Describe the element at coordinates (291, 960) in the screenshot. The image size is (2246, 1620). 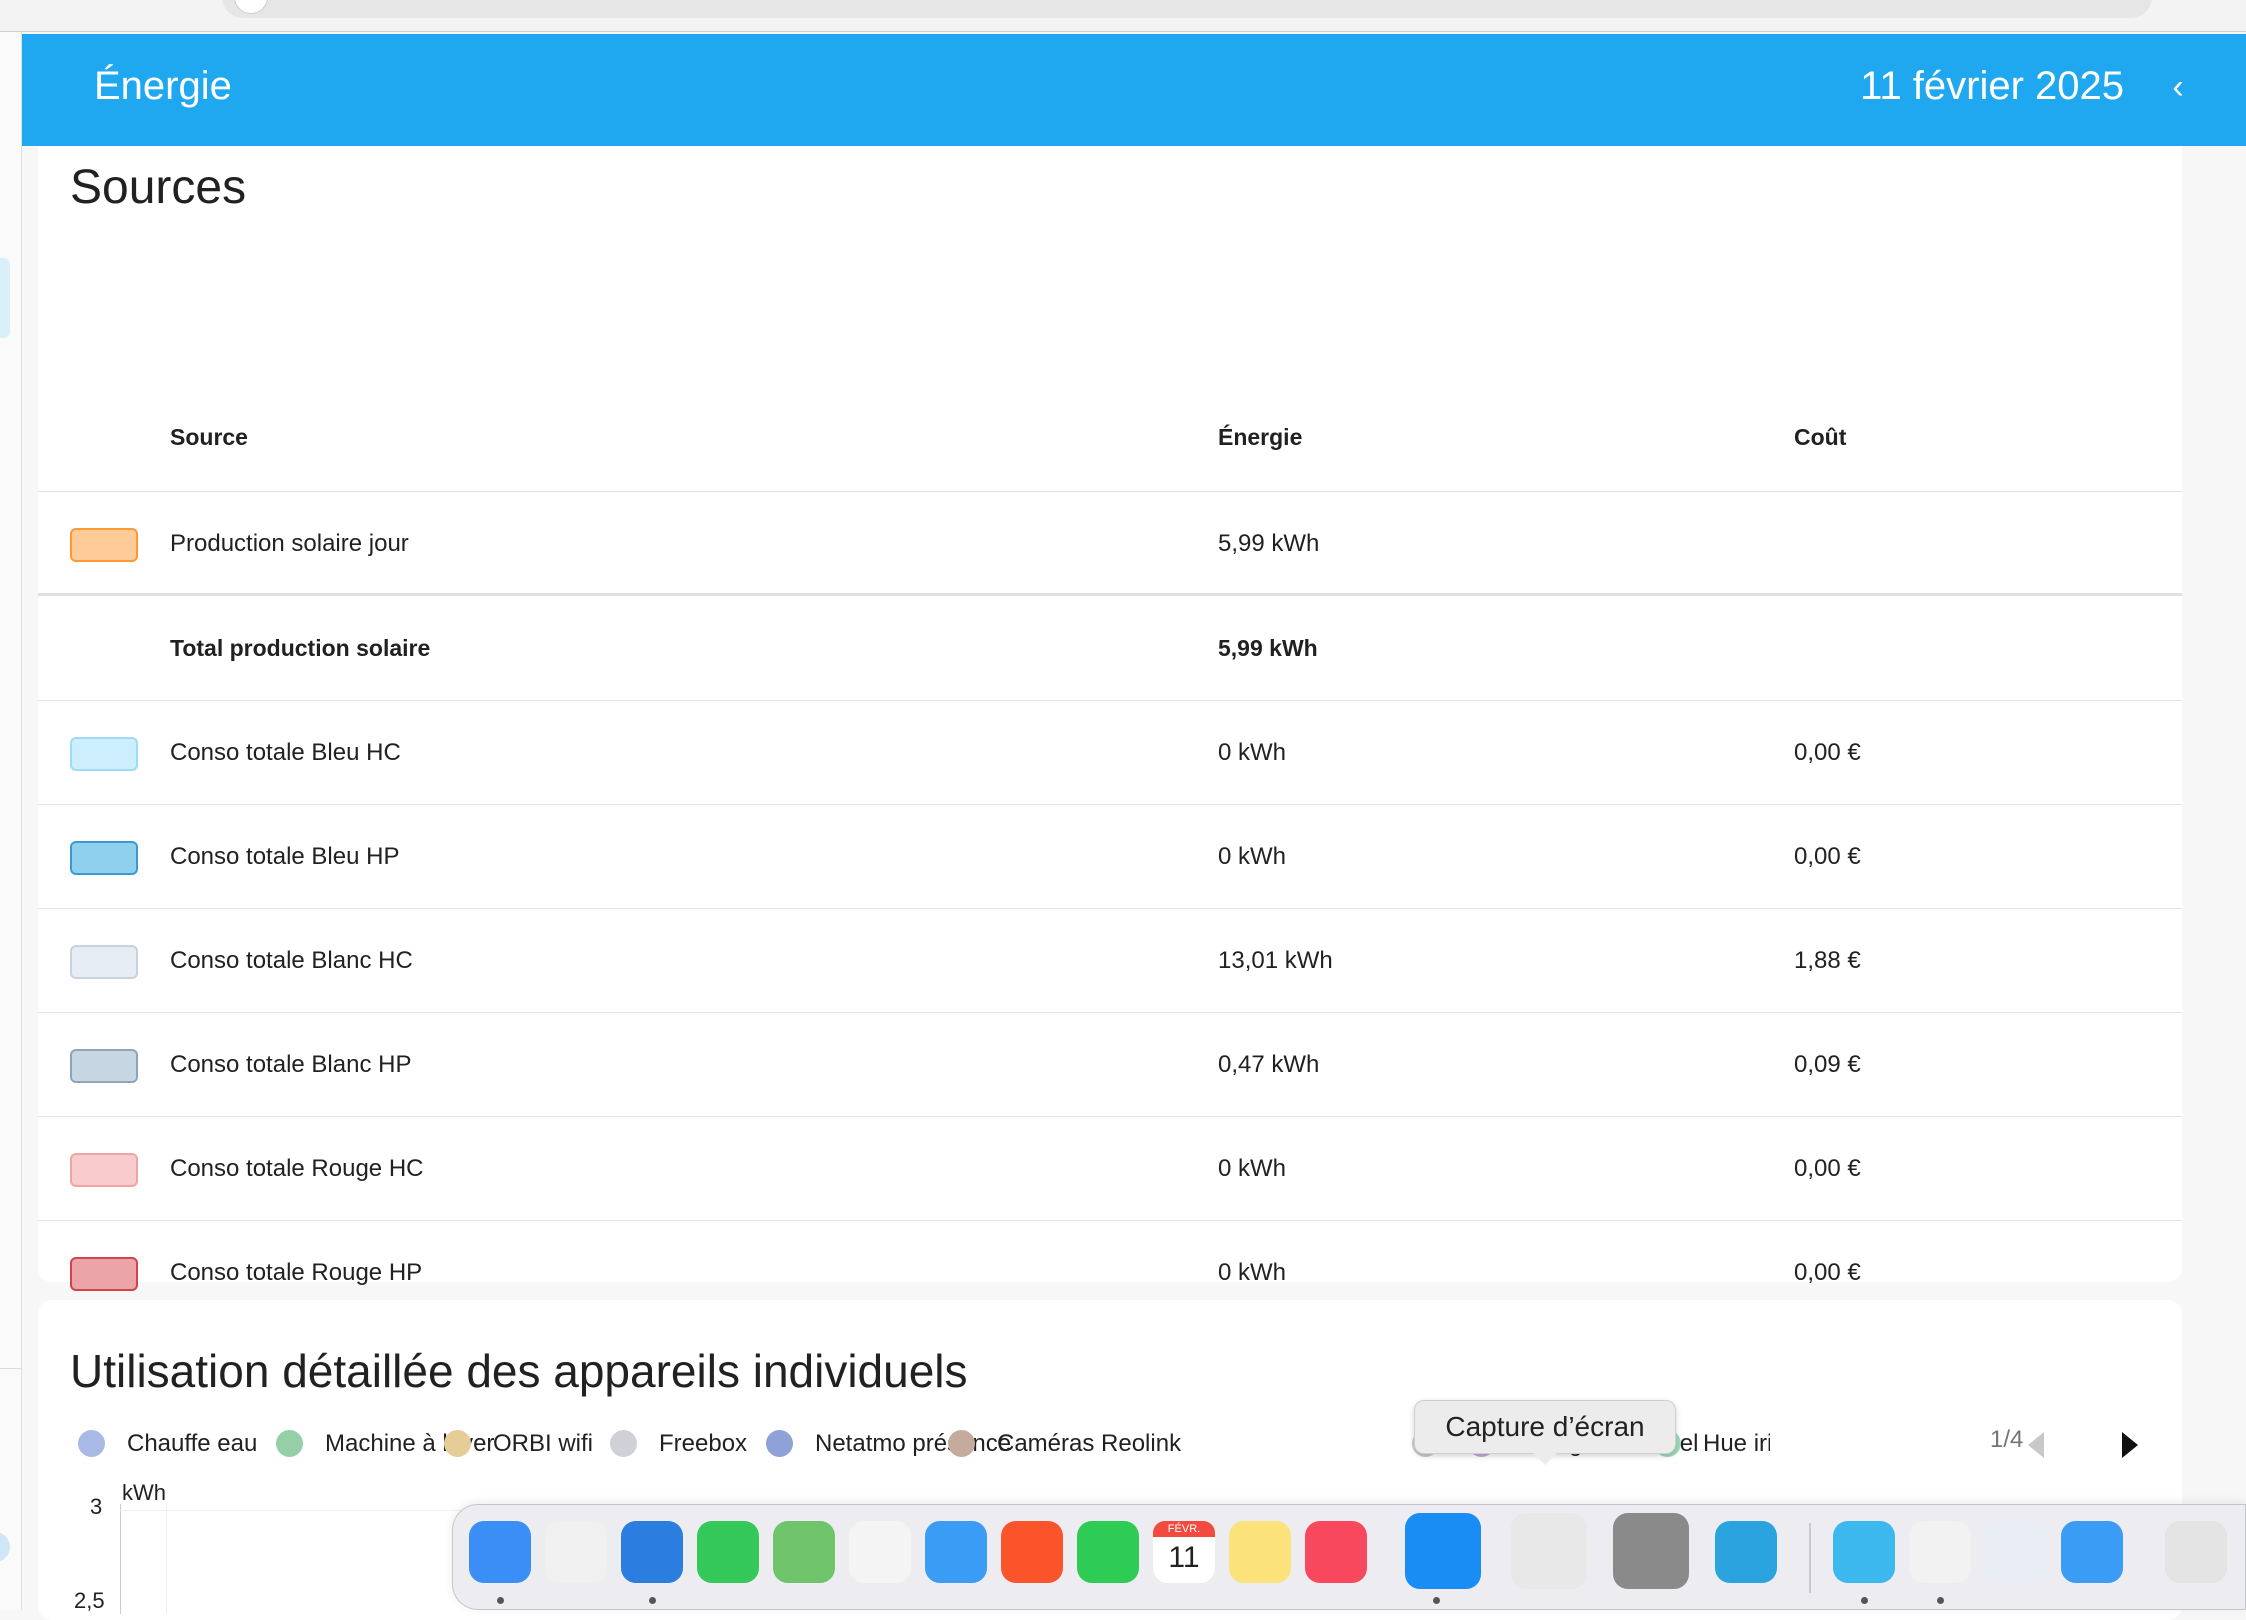
I see `source-label: Conso totale Blanc HC` at that location.